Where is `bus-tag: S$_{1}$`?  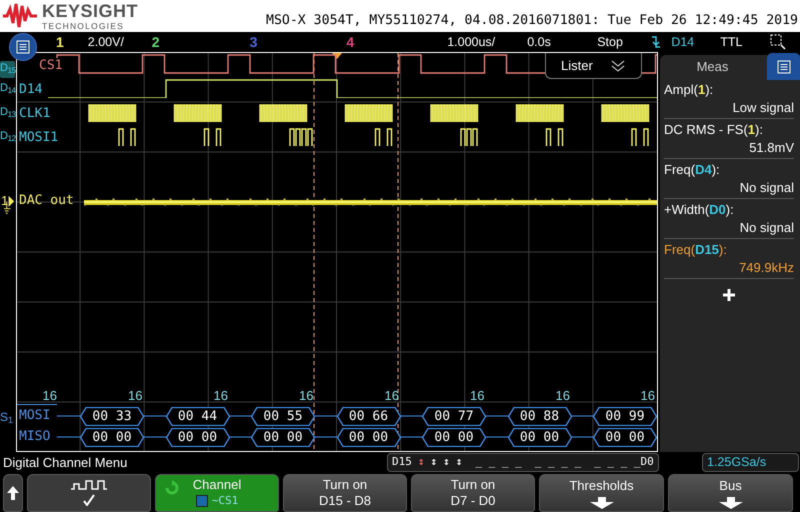 bus-tag: S$_{1}$ is located at coordinates (7, 417).